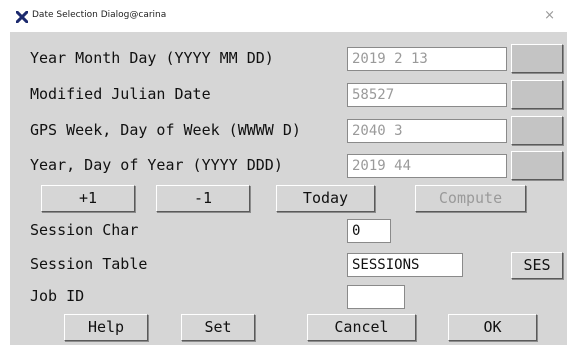  What do you see at coordinates (376, 297) in the screenshot?
I see `job-id-field` at bounding box center [376, 297].